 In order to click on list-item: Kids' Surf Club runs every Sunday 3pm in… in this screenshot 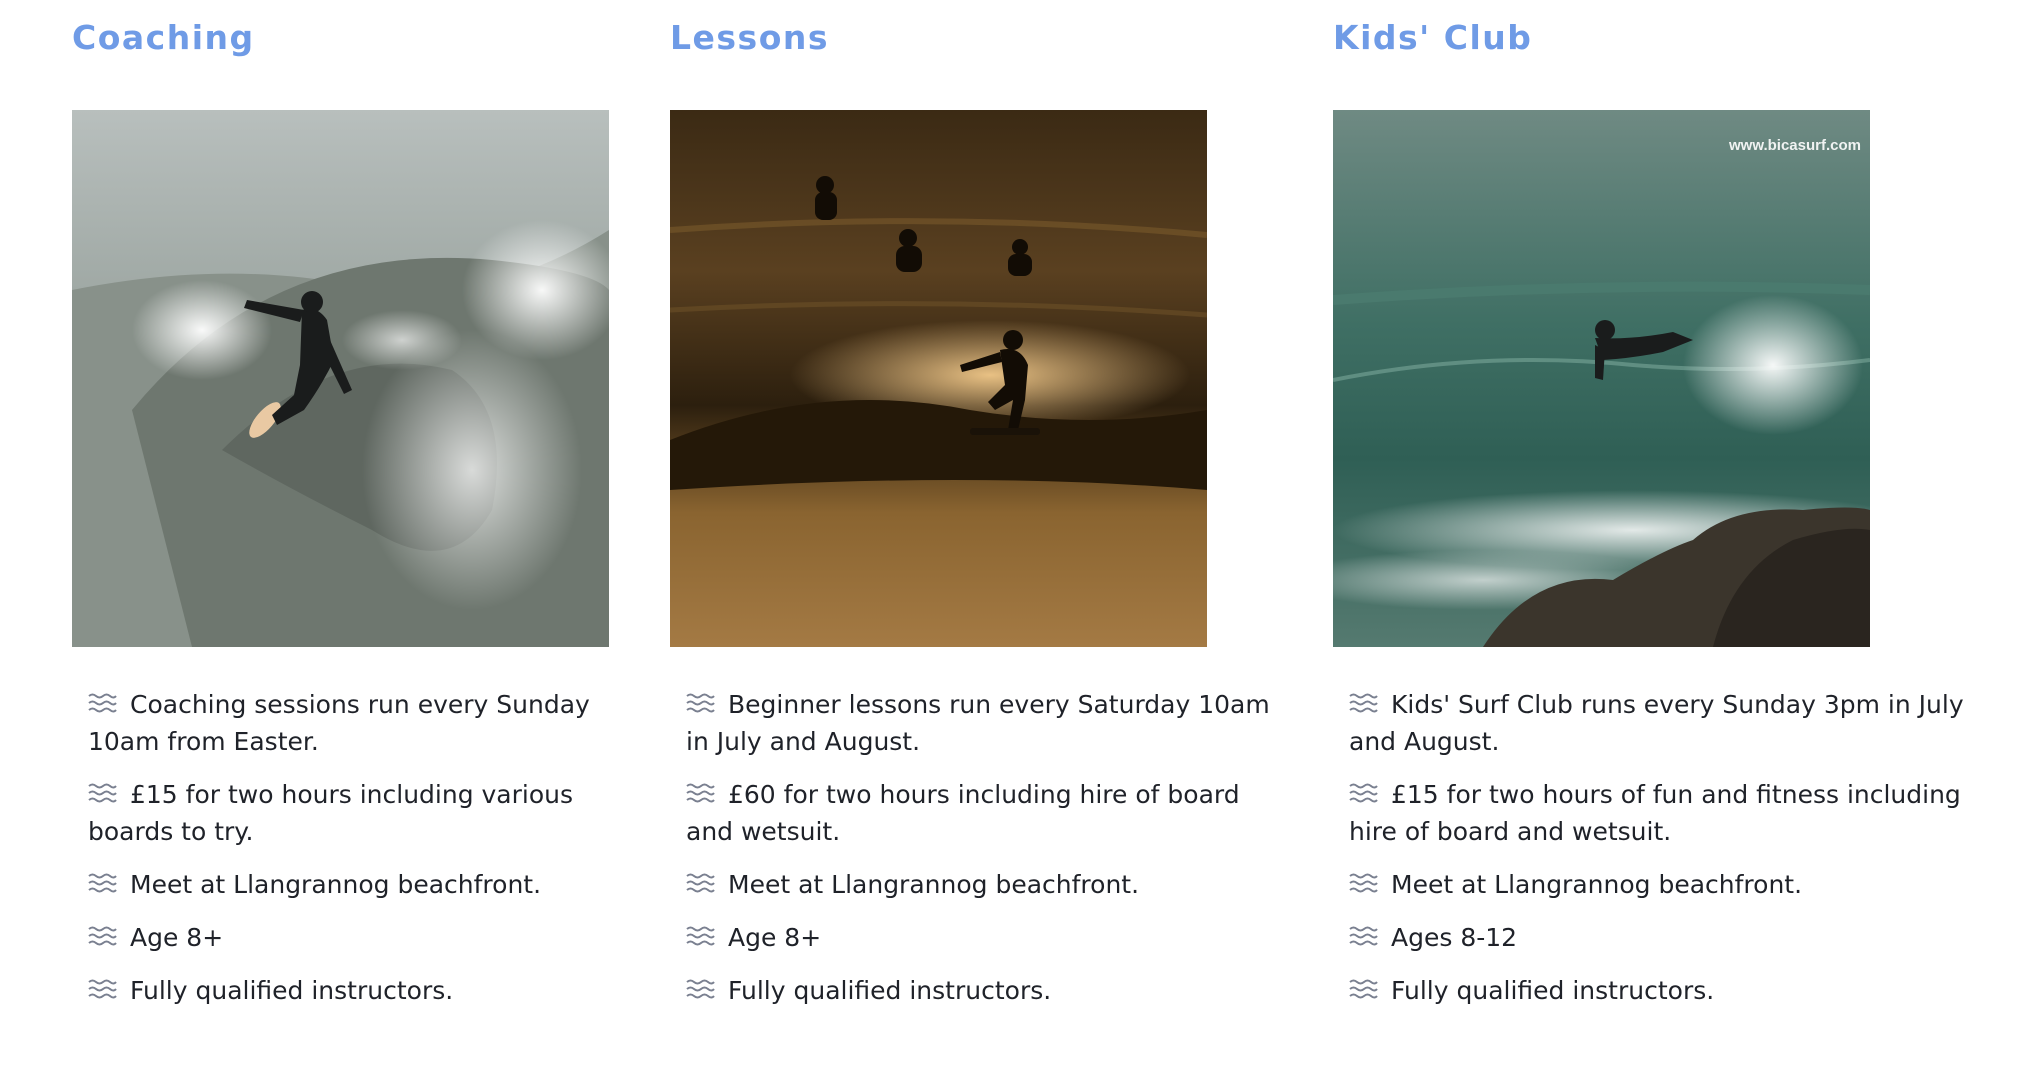, I will do `click(1681, 723)`.